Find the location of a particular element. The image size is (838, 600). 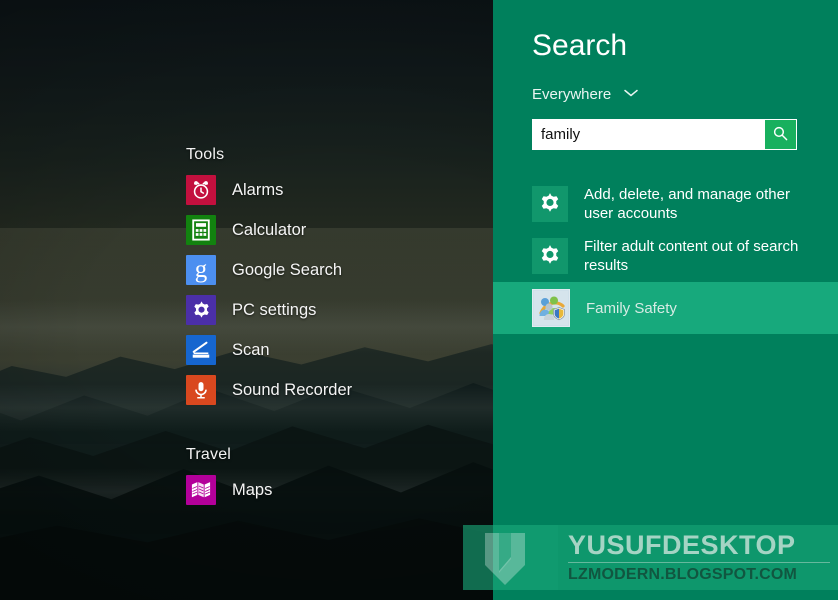

search-input is located at coordinates (648, 134).